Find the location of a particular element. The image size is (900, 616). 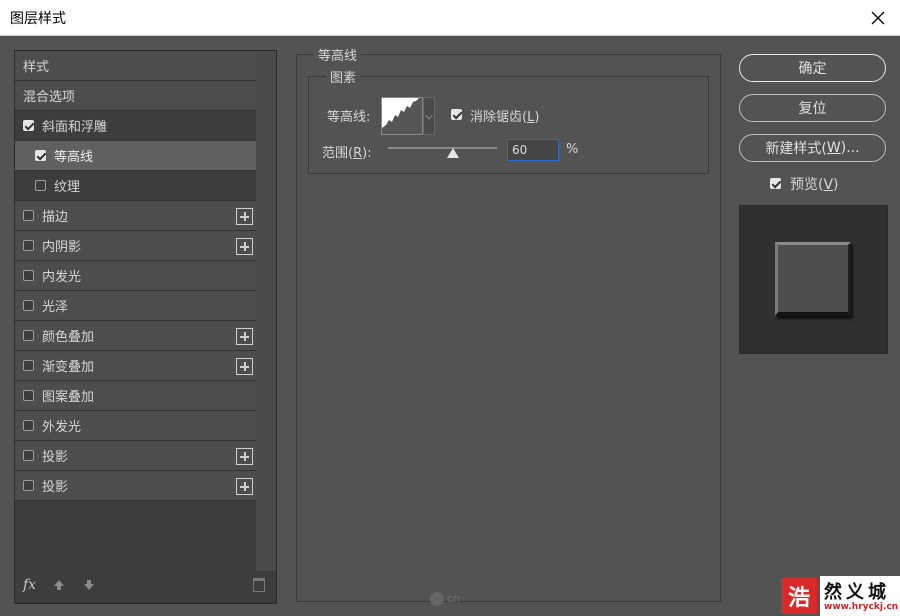

elements-group-title: 图素 is located at coordinates (343, 76).